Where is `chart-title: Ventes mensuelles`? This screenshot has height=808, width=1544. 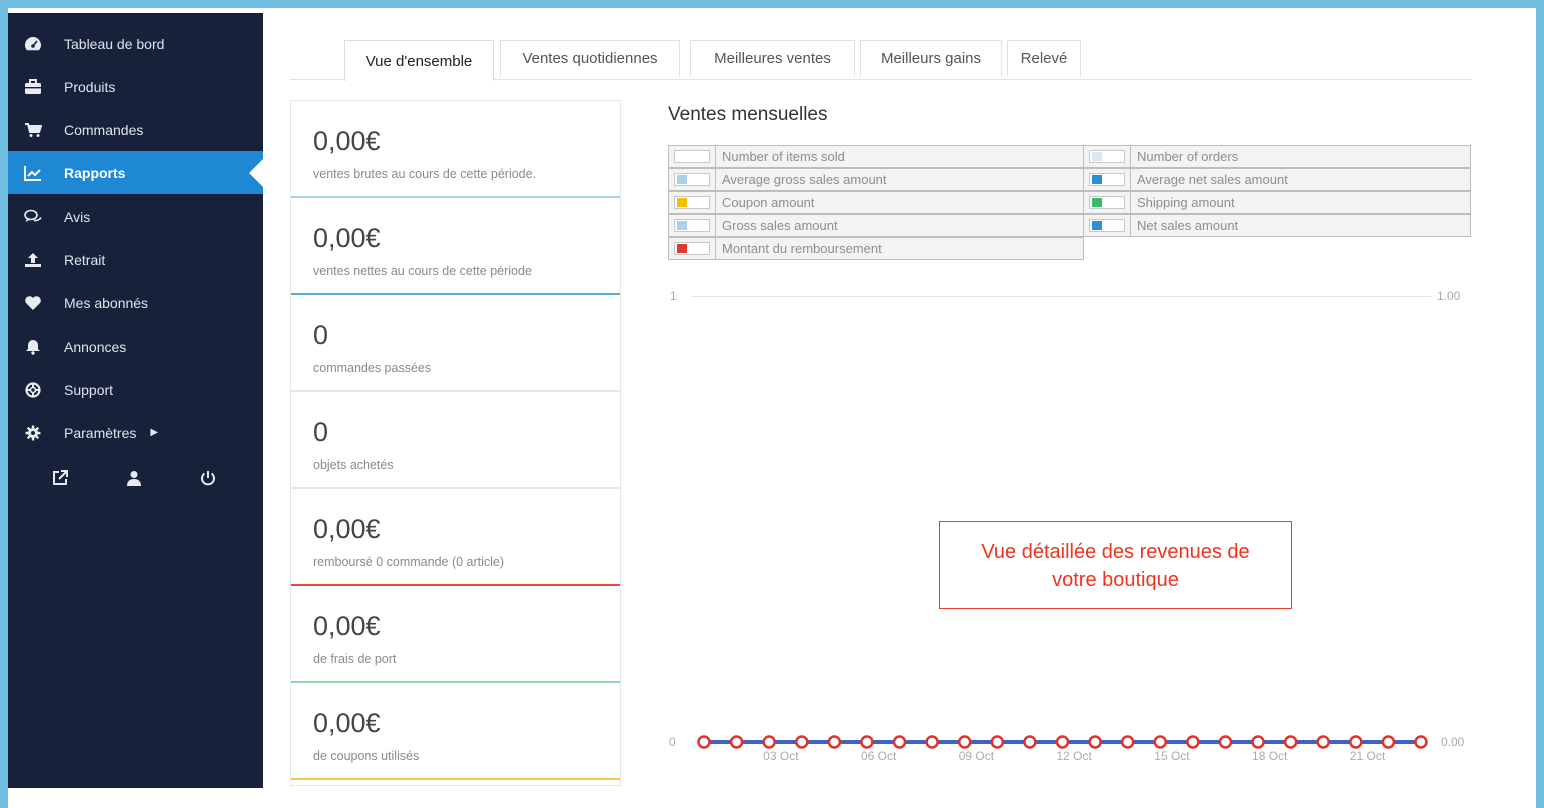 chart-title: Ventes mensuelles is located at coordinates (748, 114).